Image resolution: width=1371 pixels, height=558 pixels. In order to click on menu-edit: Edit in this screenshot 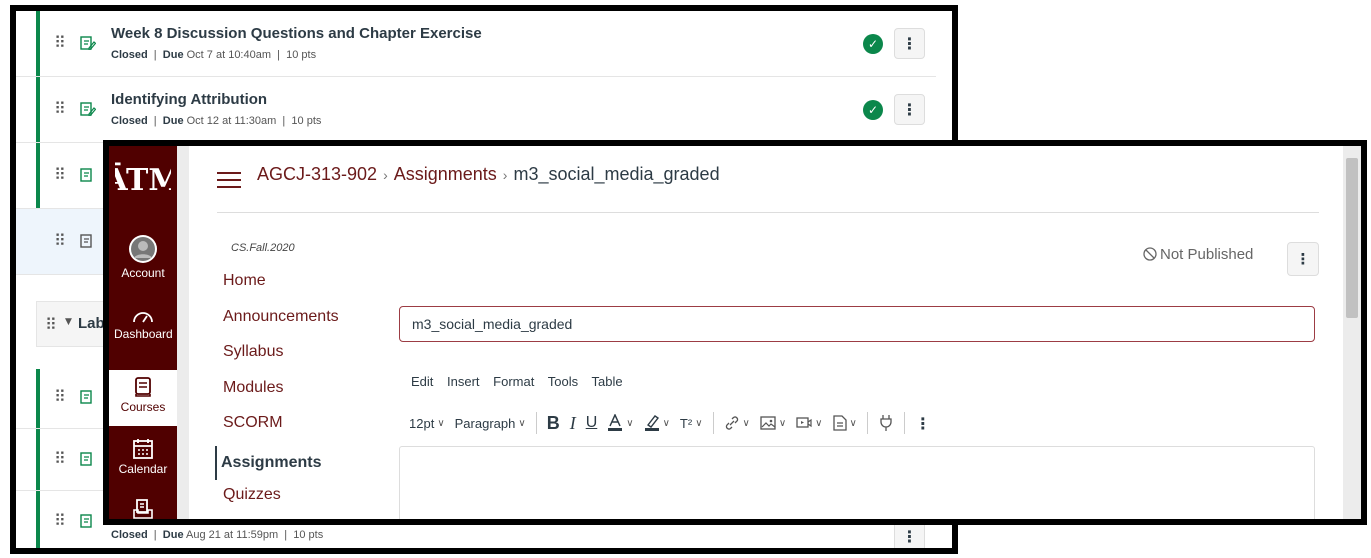, I will do `click(422, 381)`.